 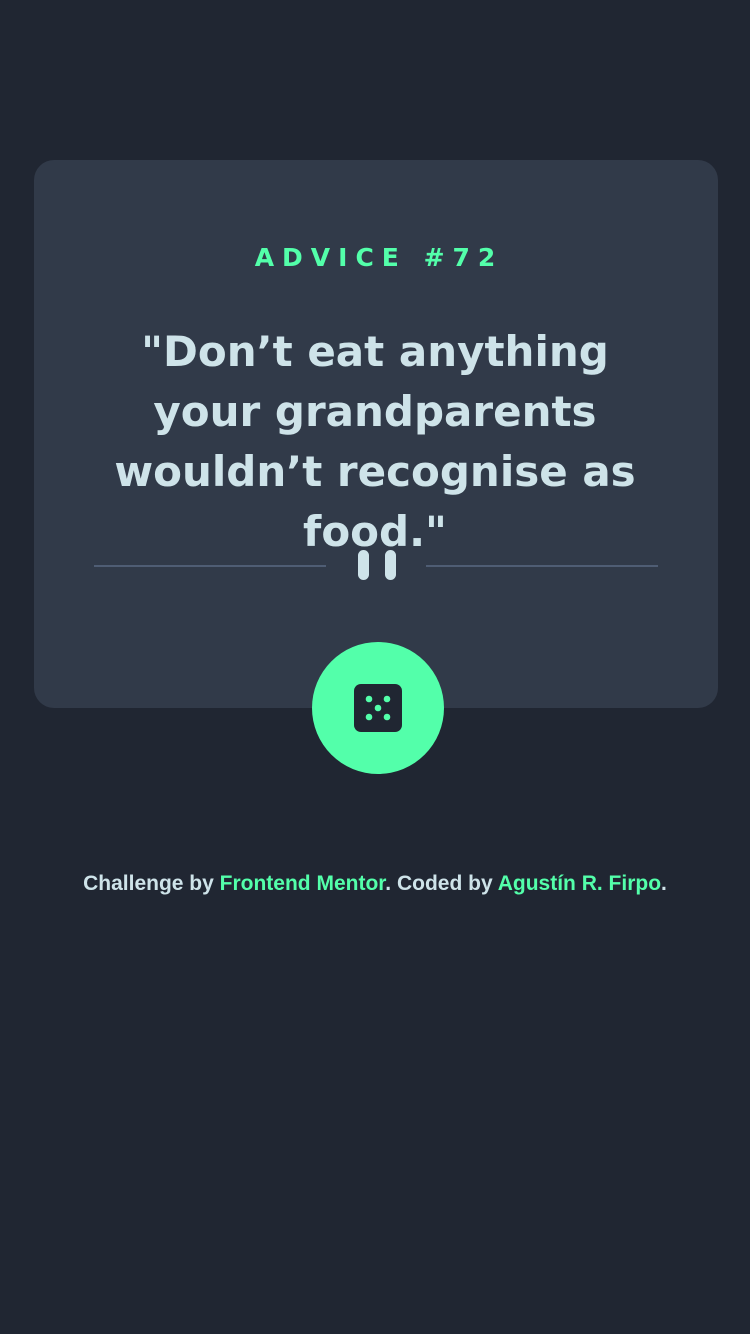 What do you see at coordinates (579, 883) in the screenshot?
I see `author-link: Agustín R. Firpo` at bounding box center [579, 883].